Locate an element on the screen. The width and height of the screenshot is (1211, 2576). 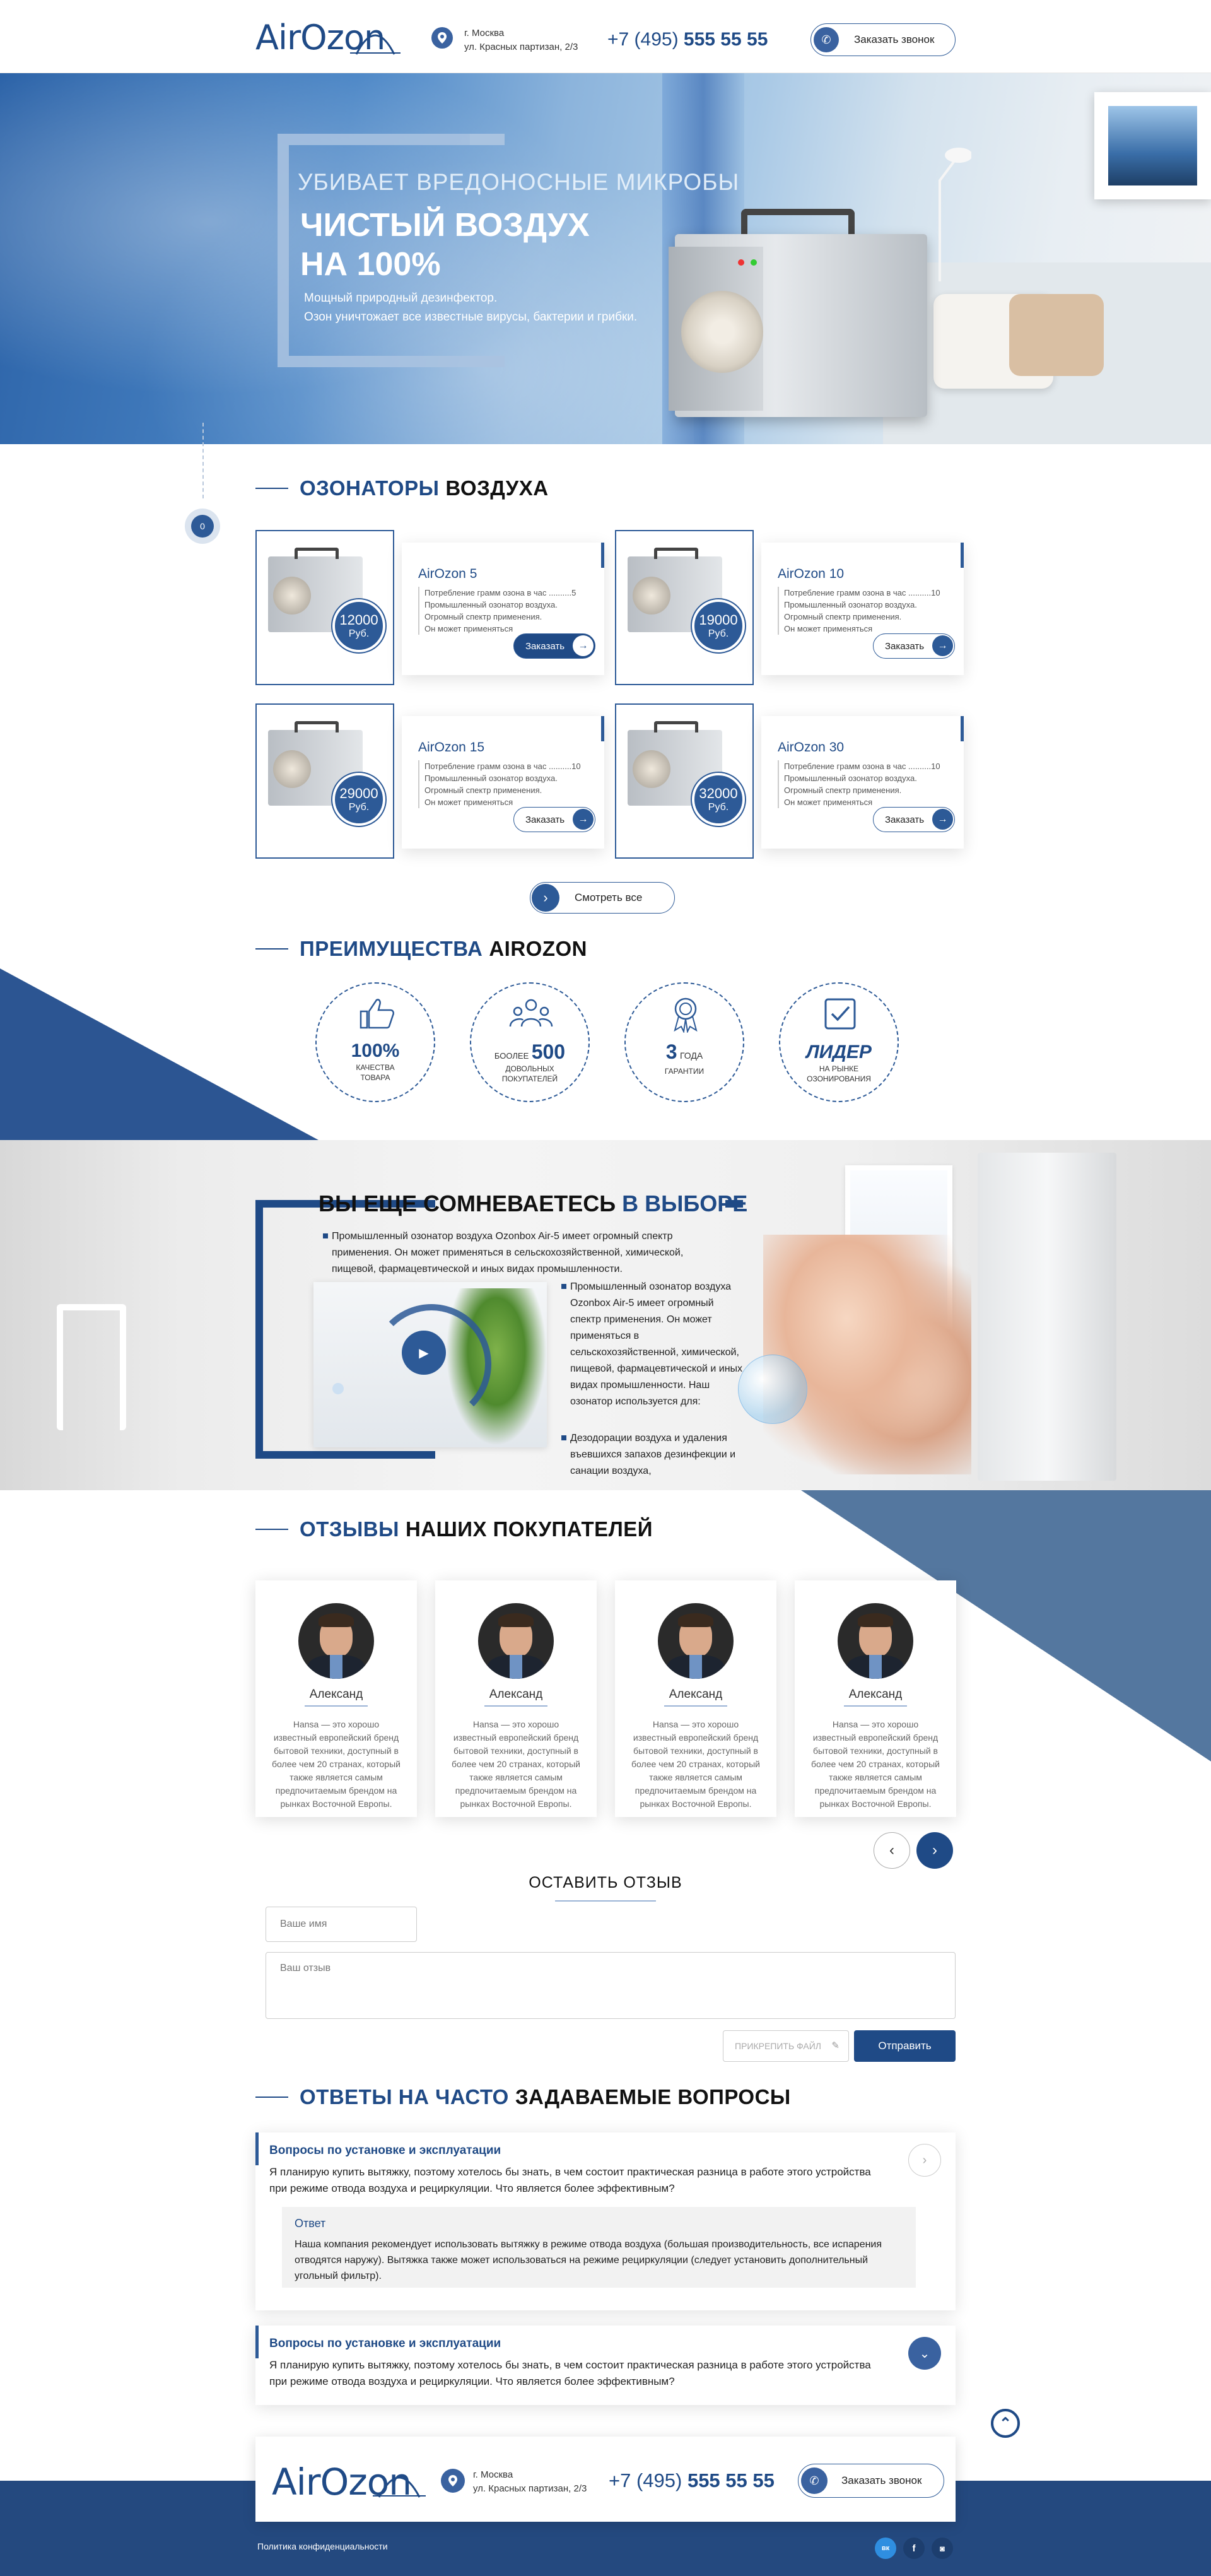
users-icon is located at coordinates (531, 1013).